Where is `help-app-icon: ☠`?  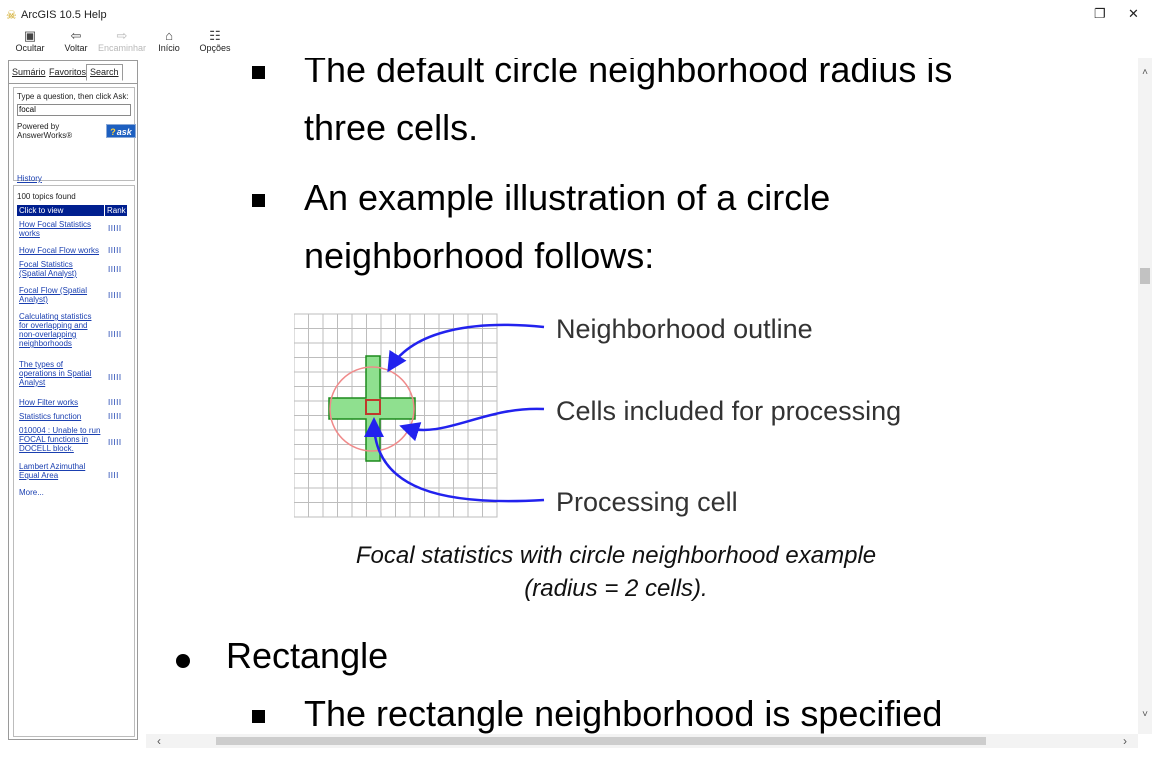 help-app-icon: ☠ is located at coordinates (11, 15).